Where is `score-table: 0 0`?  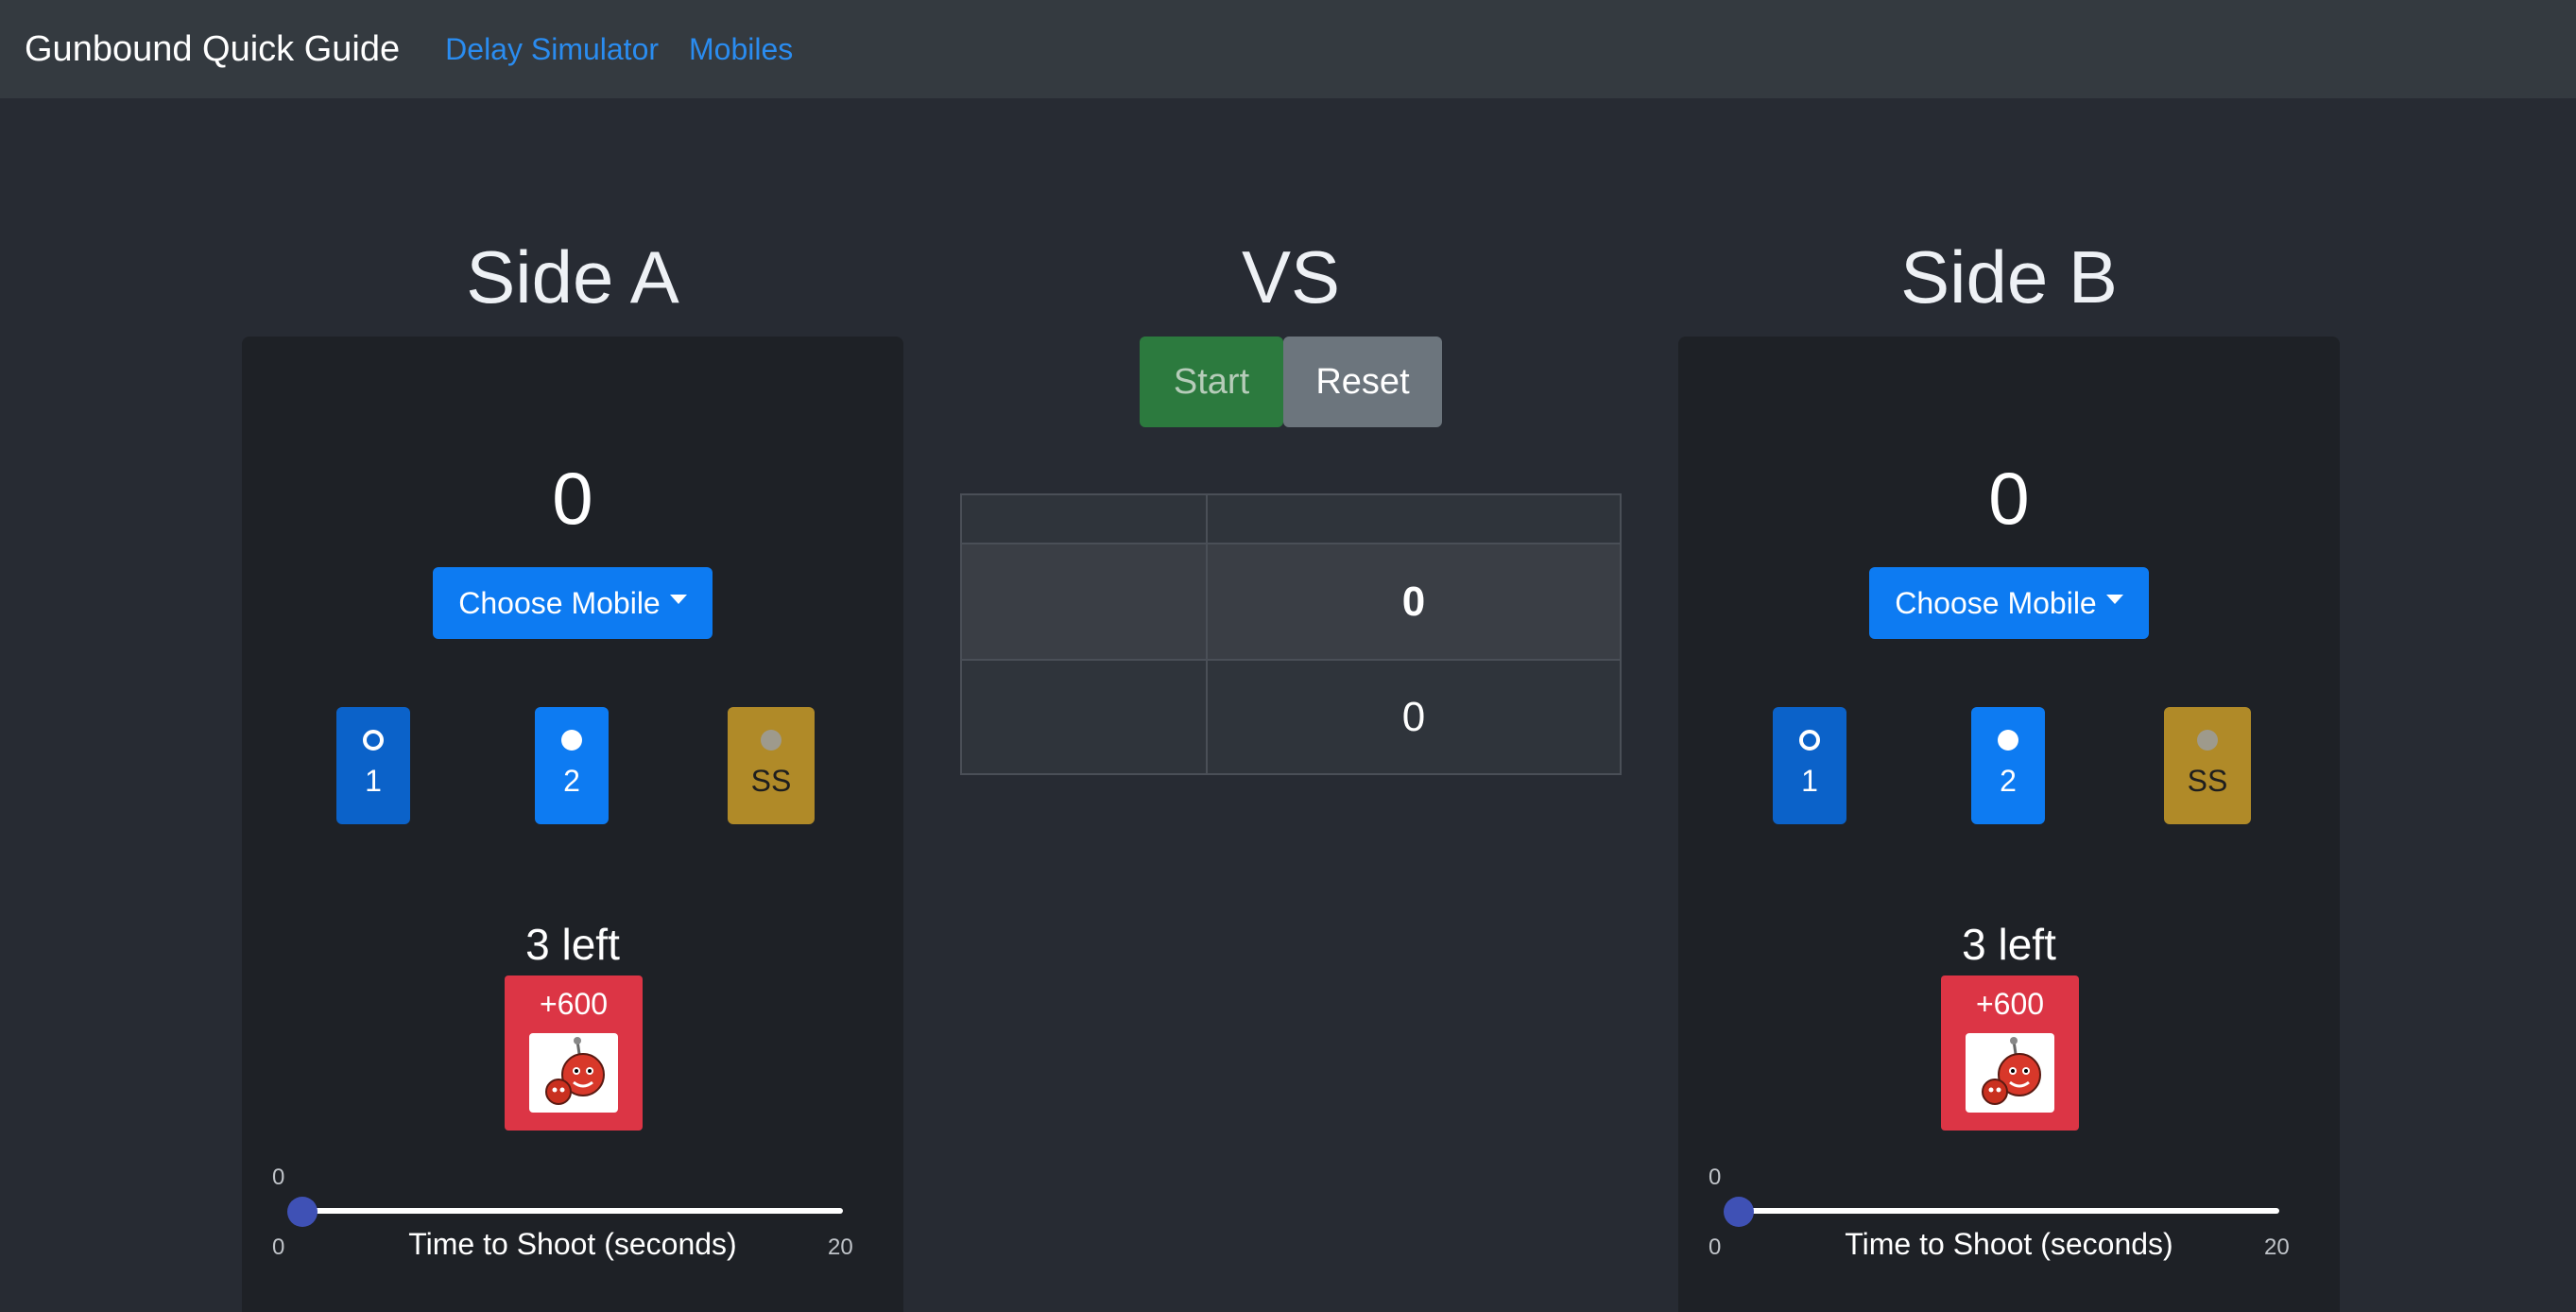
score-table: 0 0 is located at coordinates (1291, 633).